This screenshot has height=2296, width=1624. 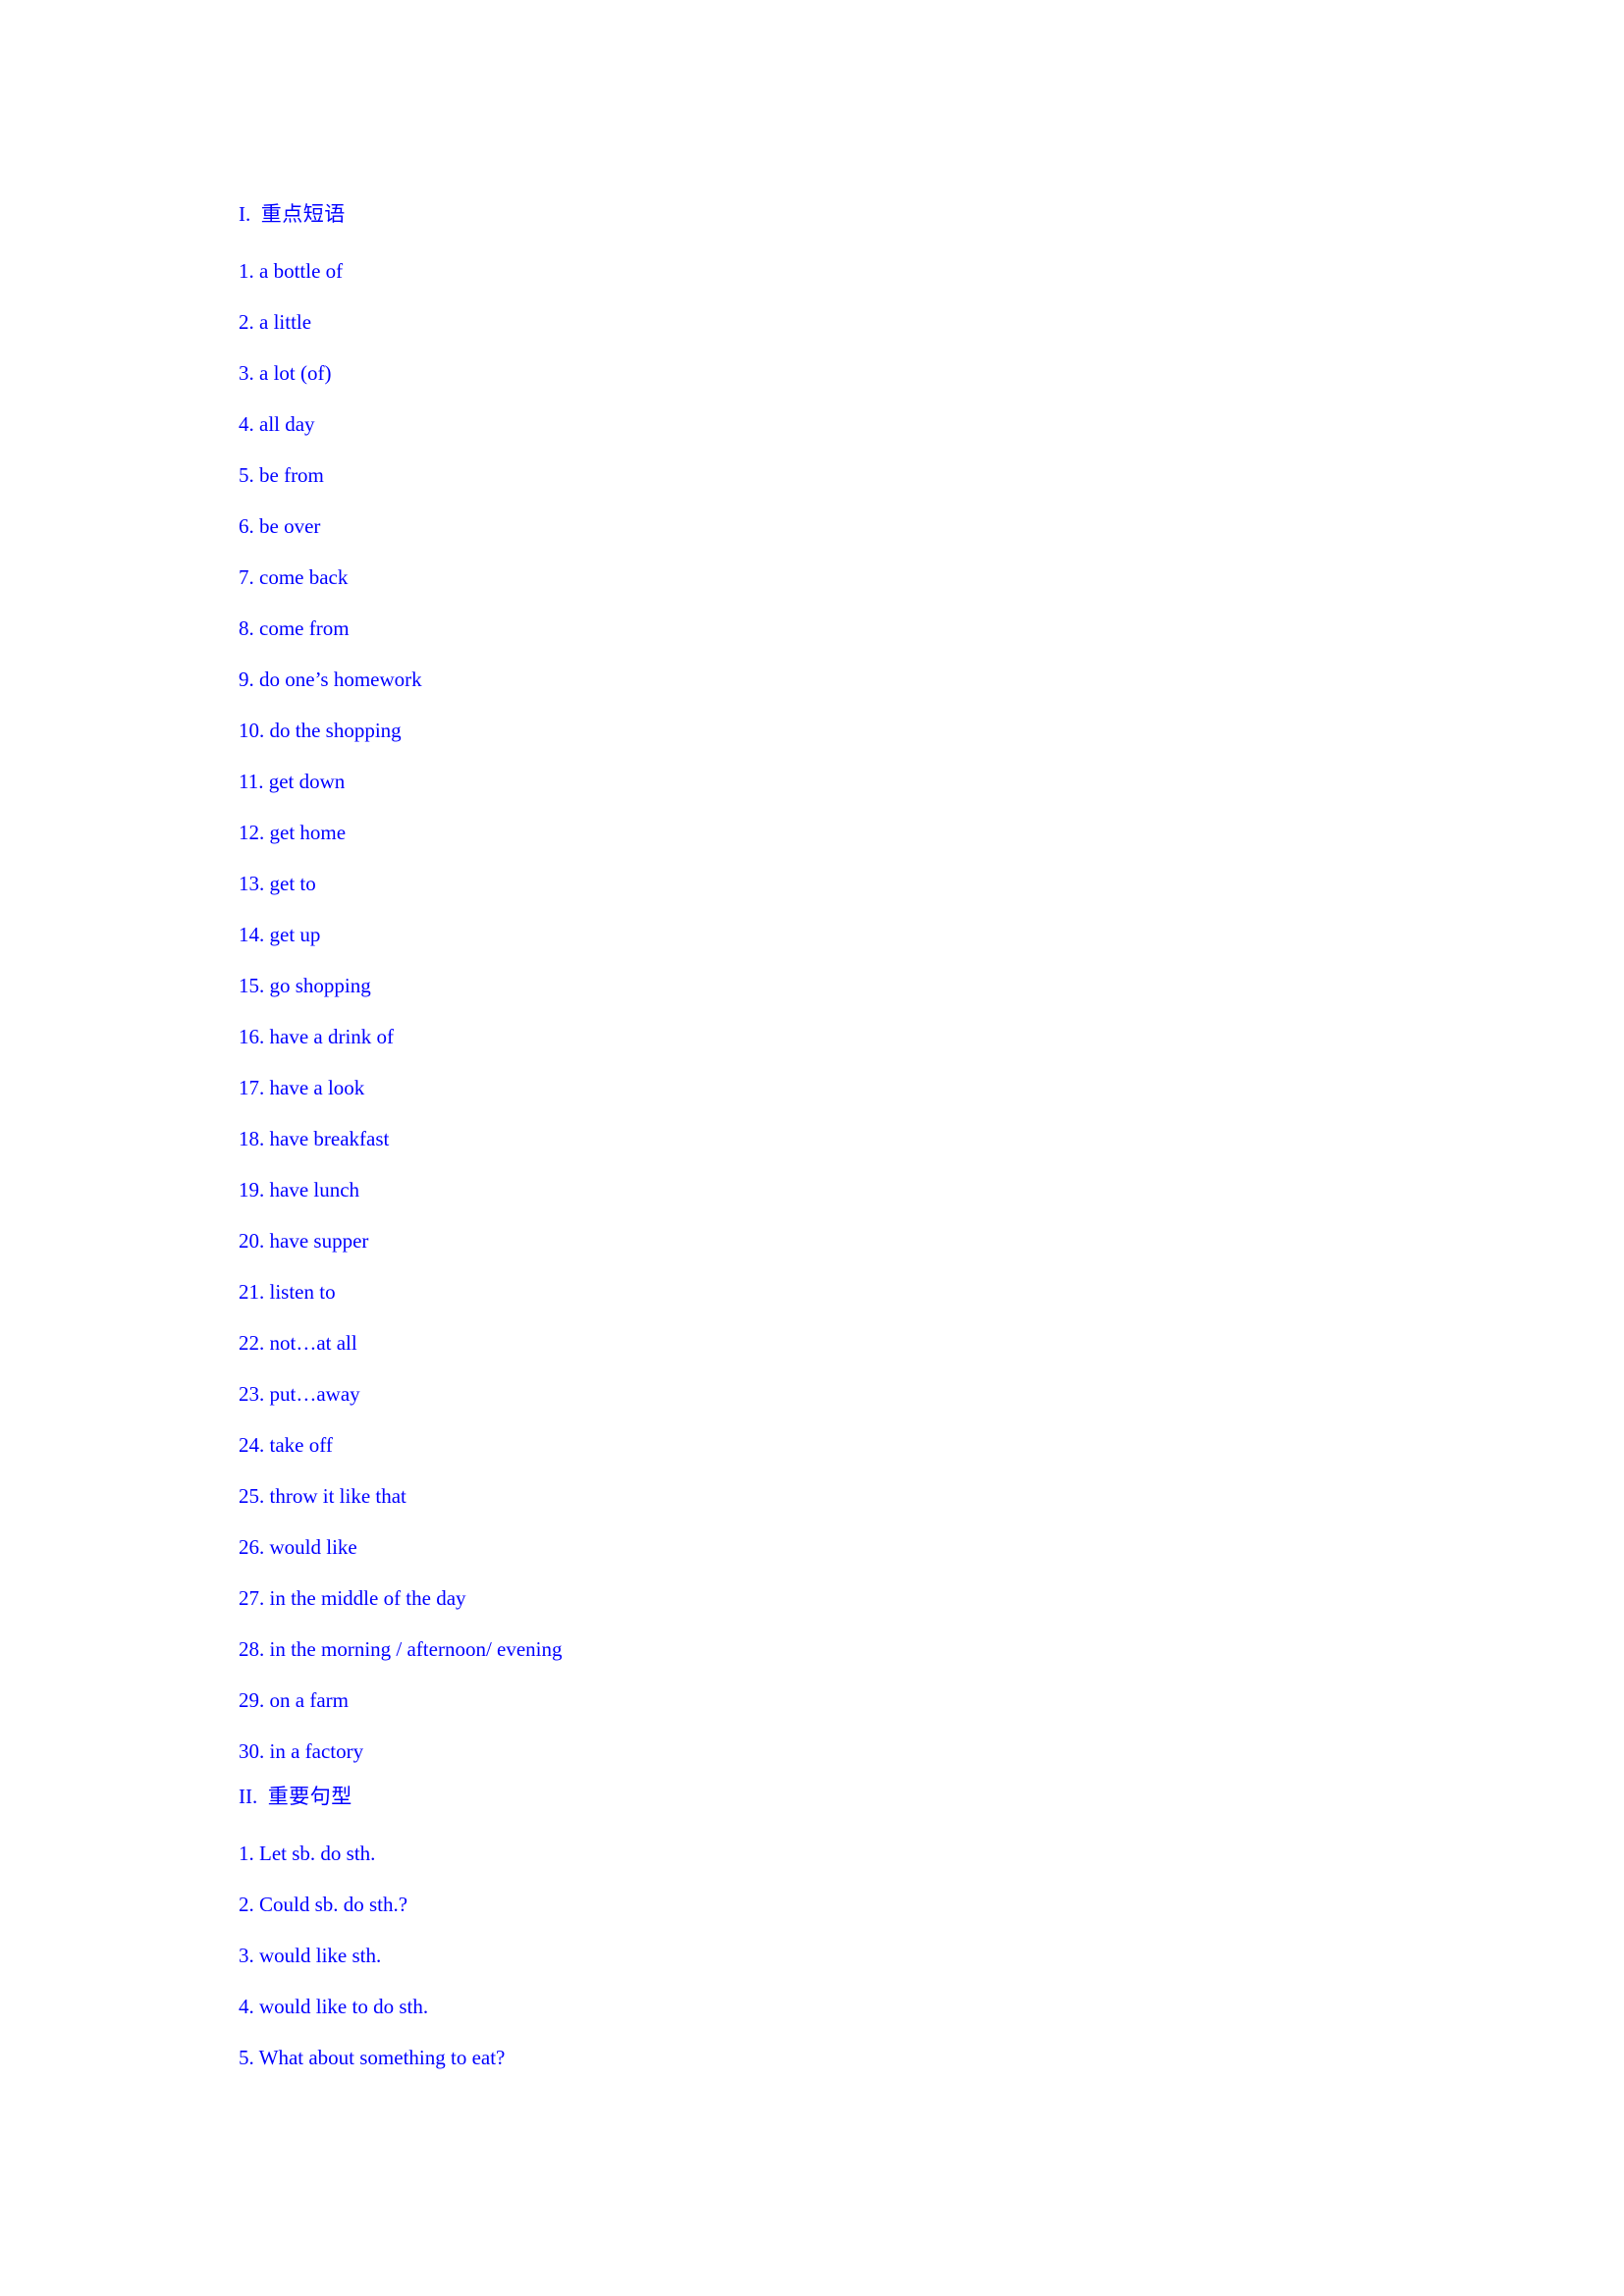 What do you see at coordinates (285, 373) in the screenshot?
I see `list-item: 3. a lot (of)` at bounding box center [285, 373].